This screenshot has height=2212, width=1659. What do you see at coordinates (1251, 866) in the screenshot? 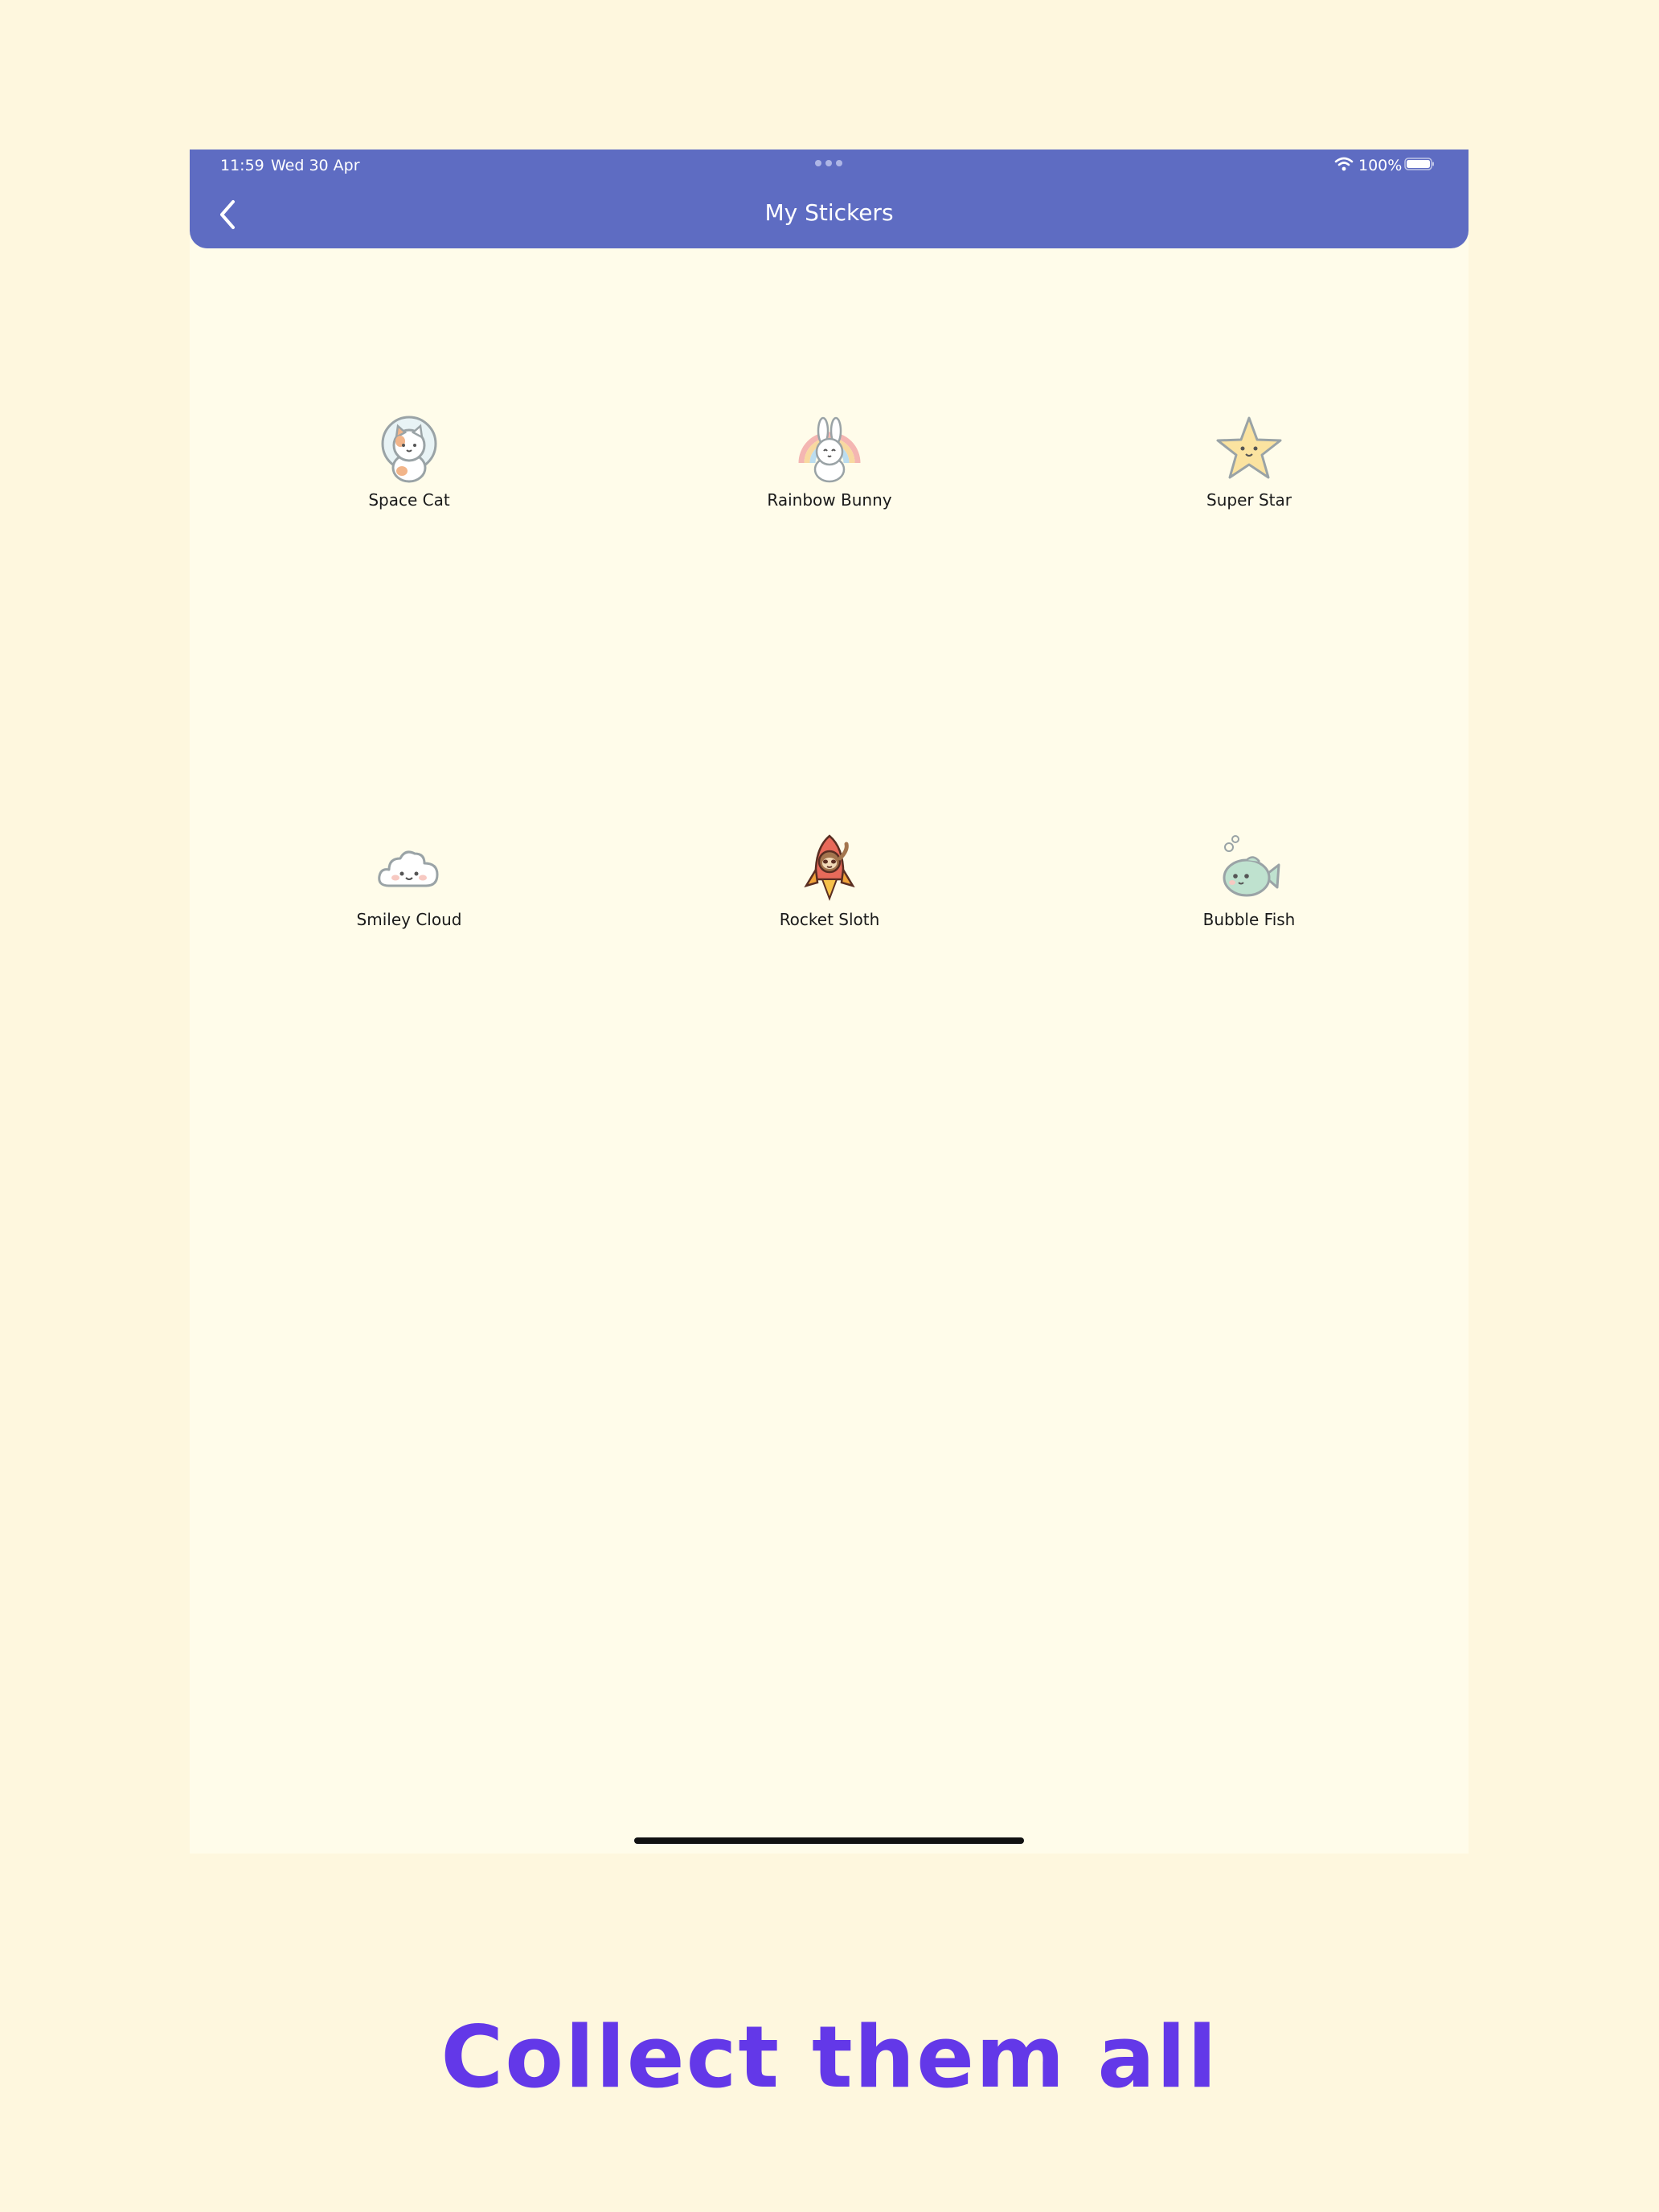
I see `bubble-fish-icon` at bounding box center [1251, 866].